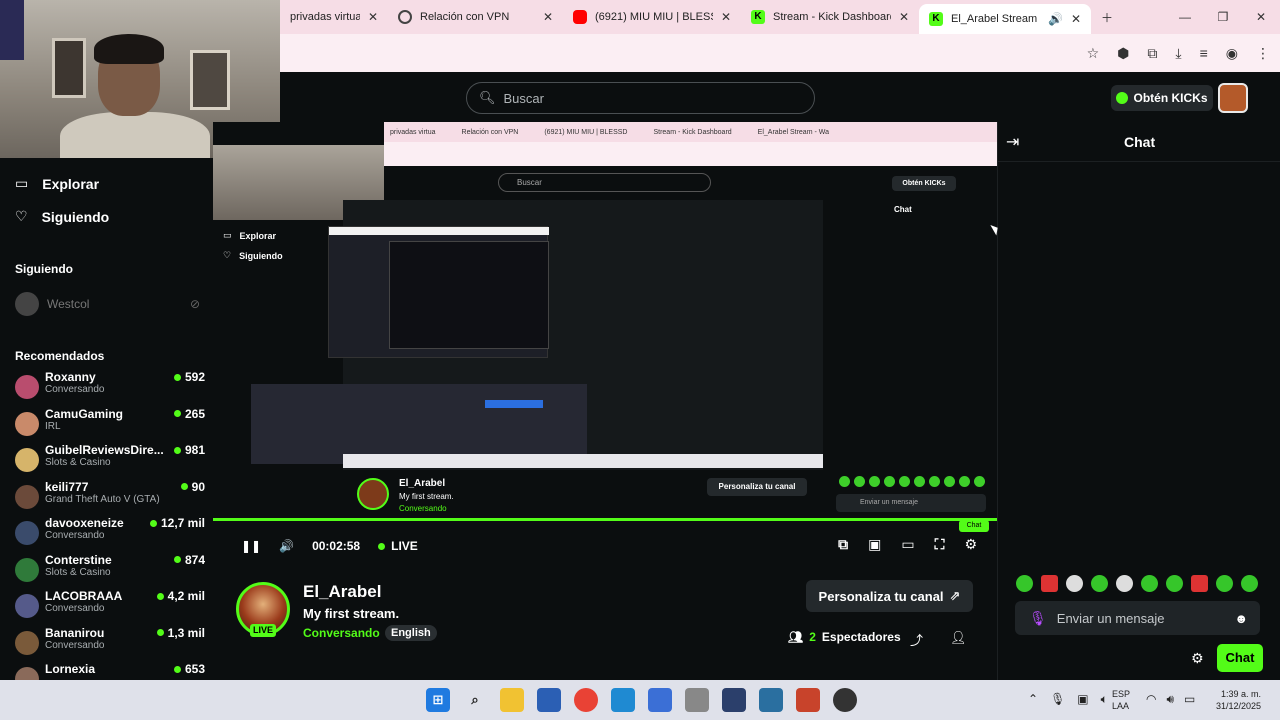  Describe the element at coordinates (640, 98) in the screenshot. I see `search-input: 🔍︎ Buscar` at that location.